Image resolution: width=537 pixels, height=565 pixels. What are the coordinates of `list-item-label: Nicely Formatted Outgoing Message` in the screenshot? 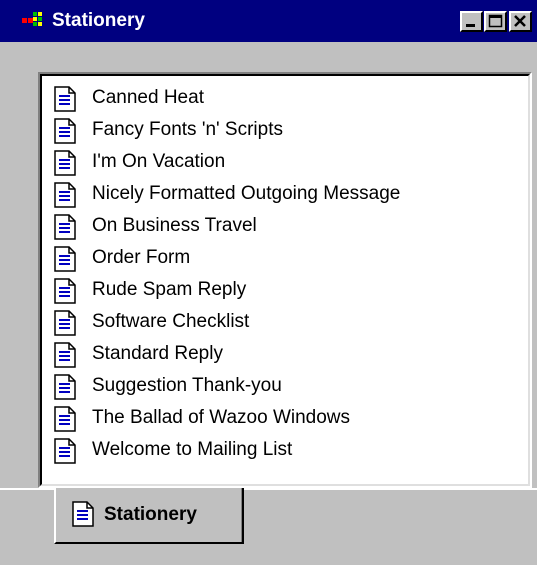 It's located at (246, 193).